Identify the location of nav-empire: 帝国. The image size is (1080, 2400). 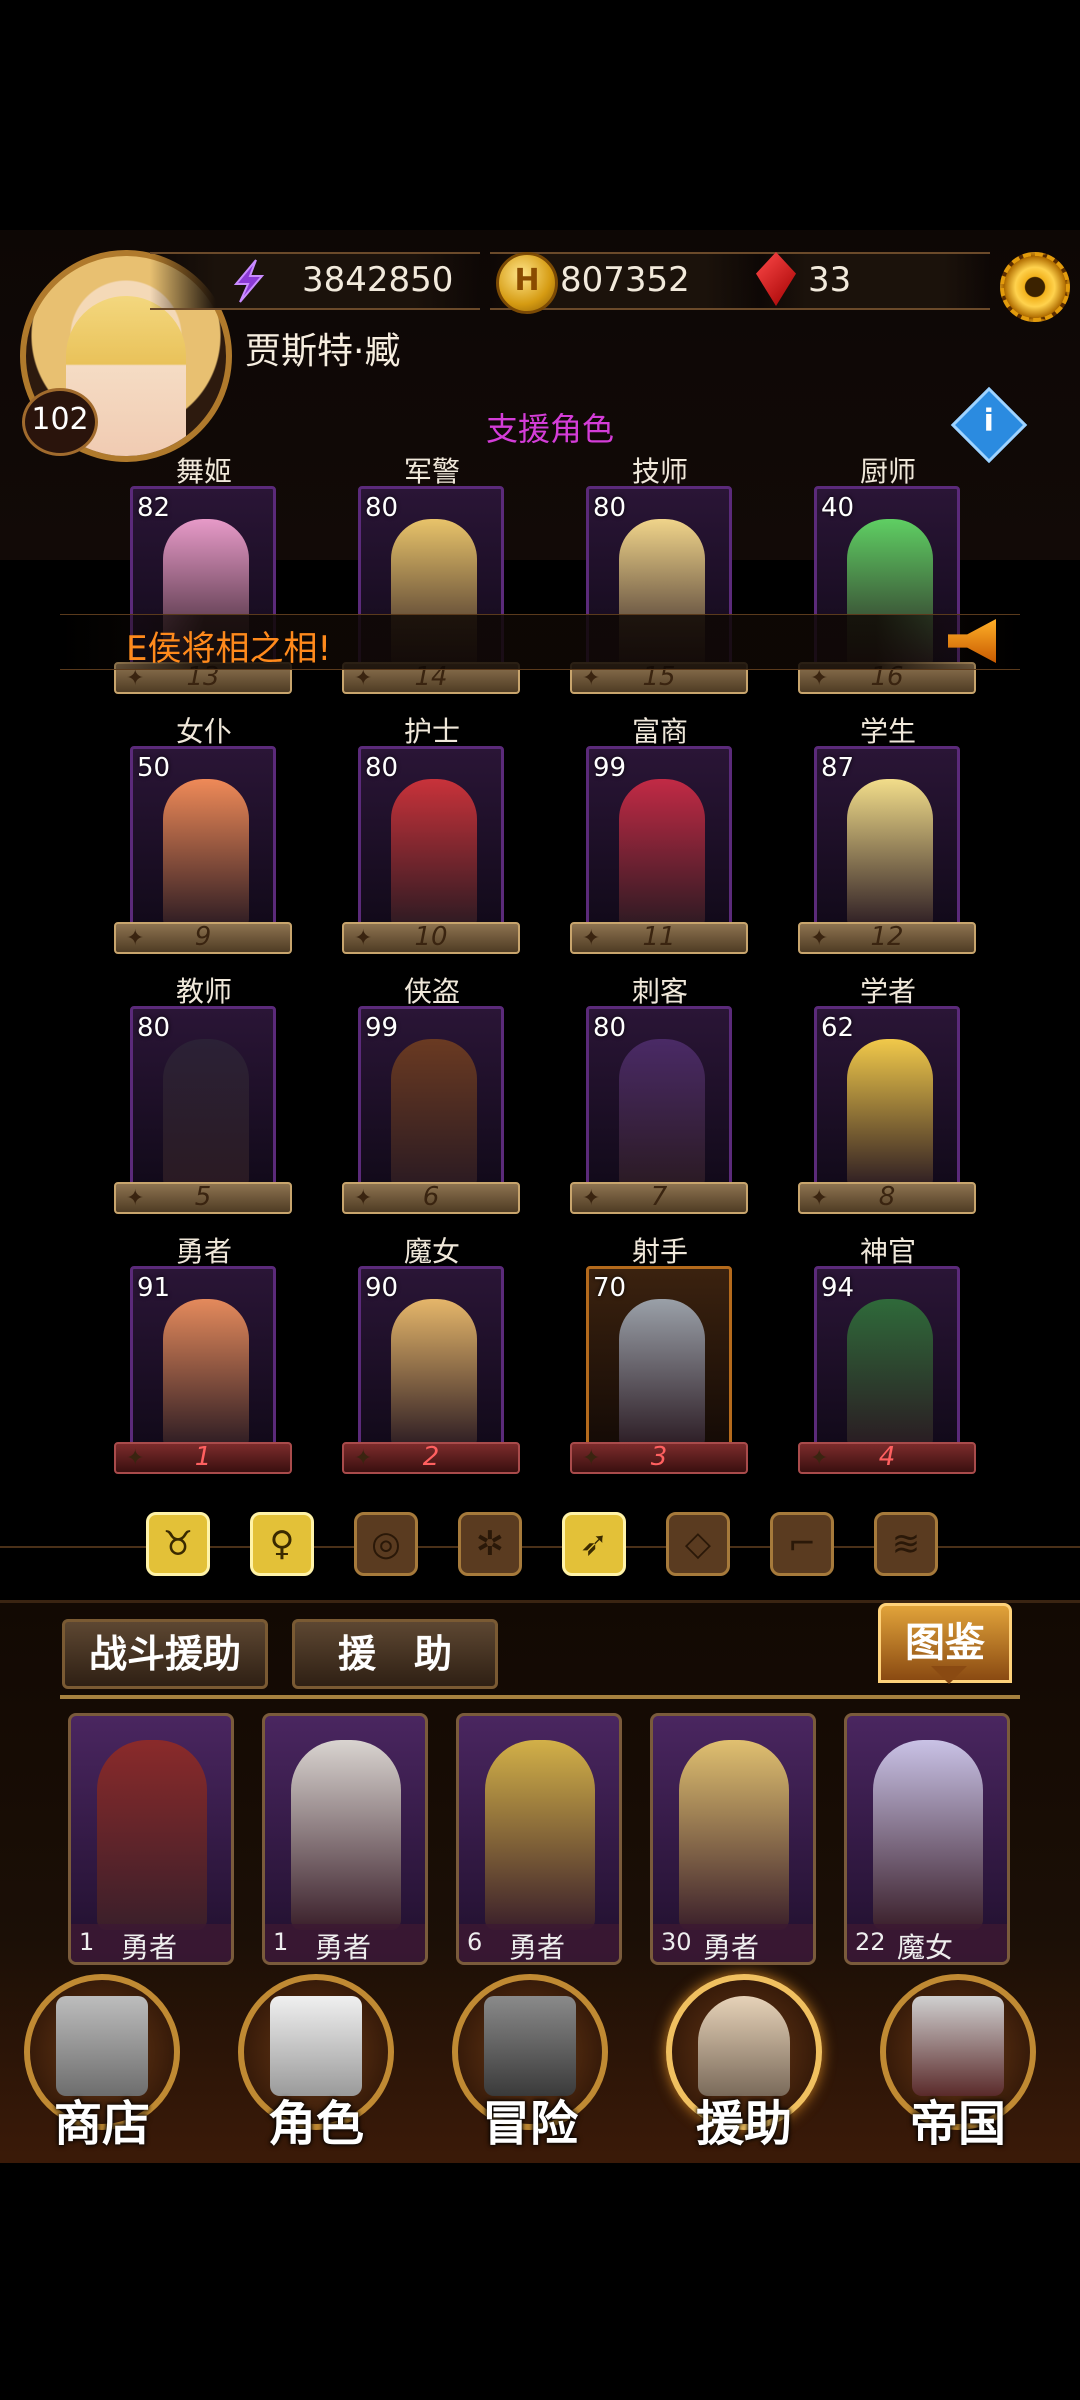
(958, 2063).